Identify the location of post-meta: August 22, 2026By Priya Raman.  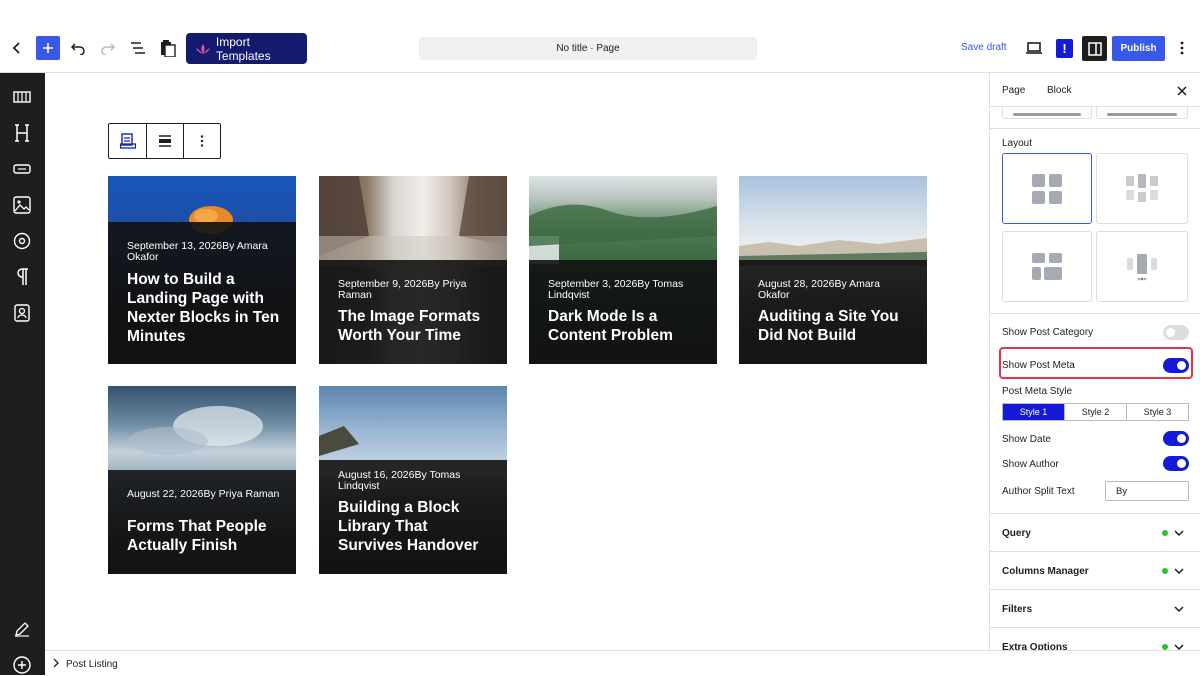
(203, 494).